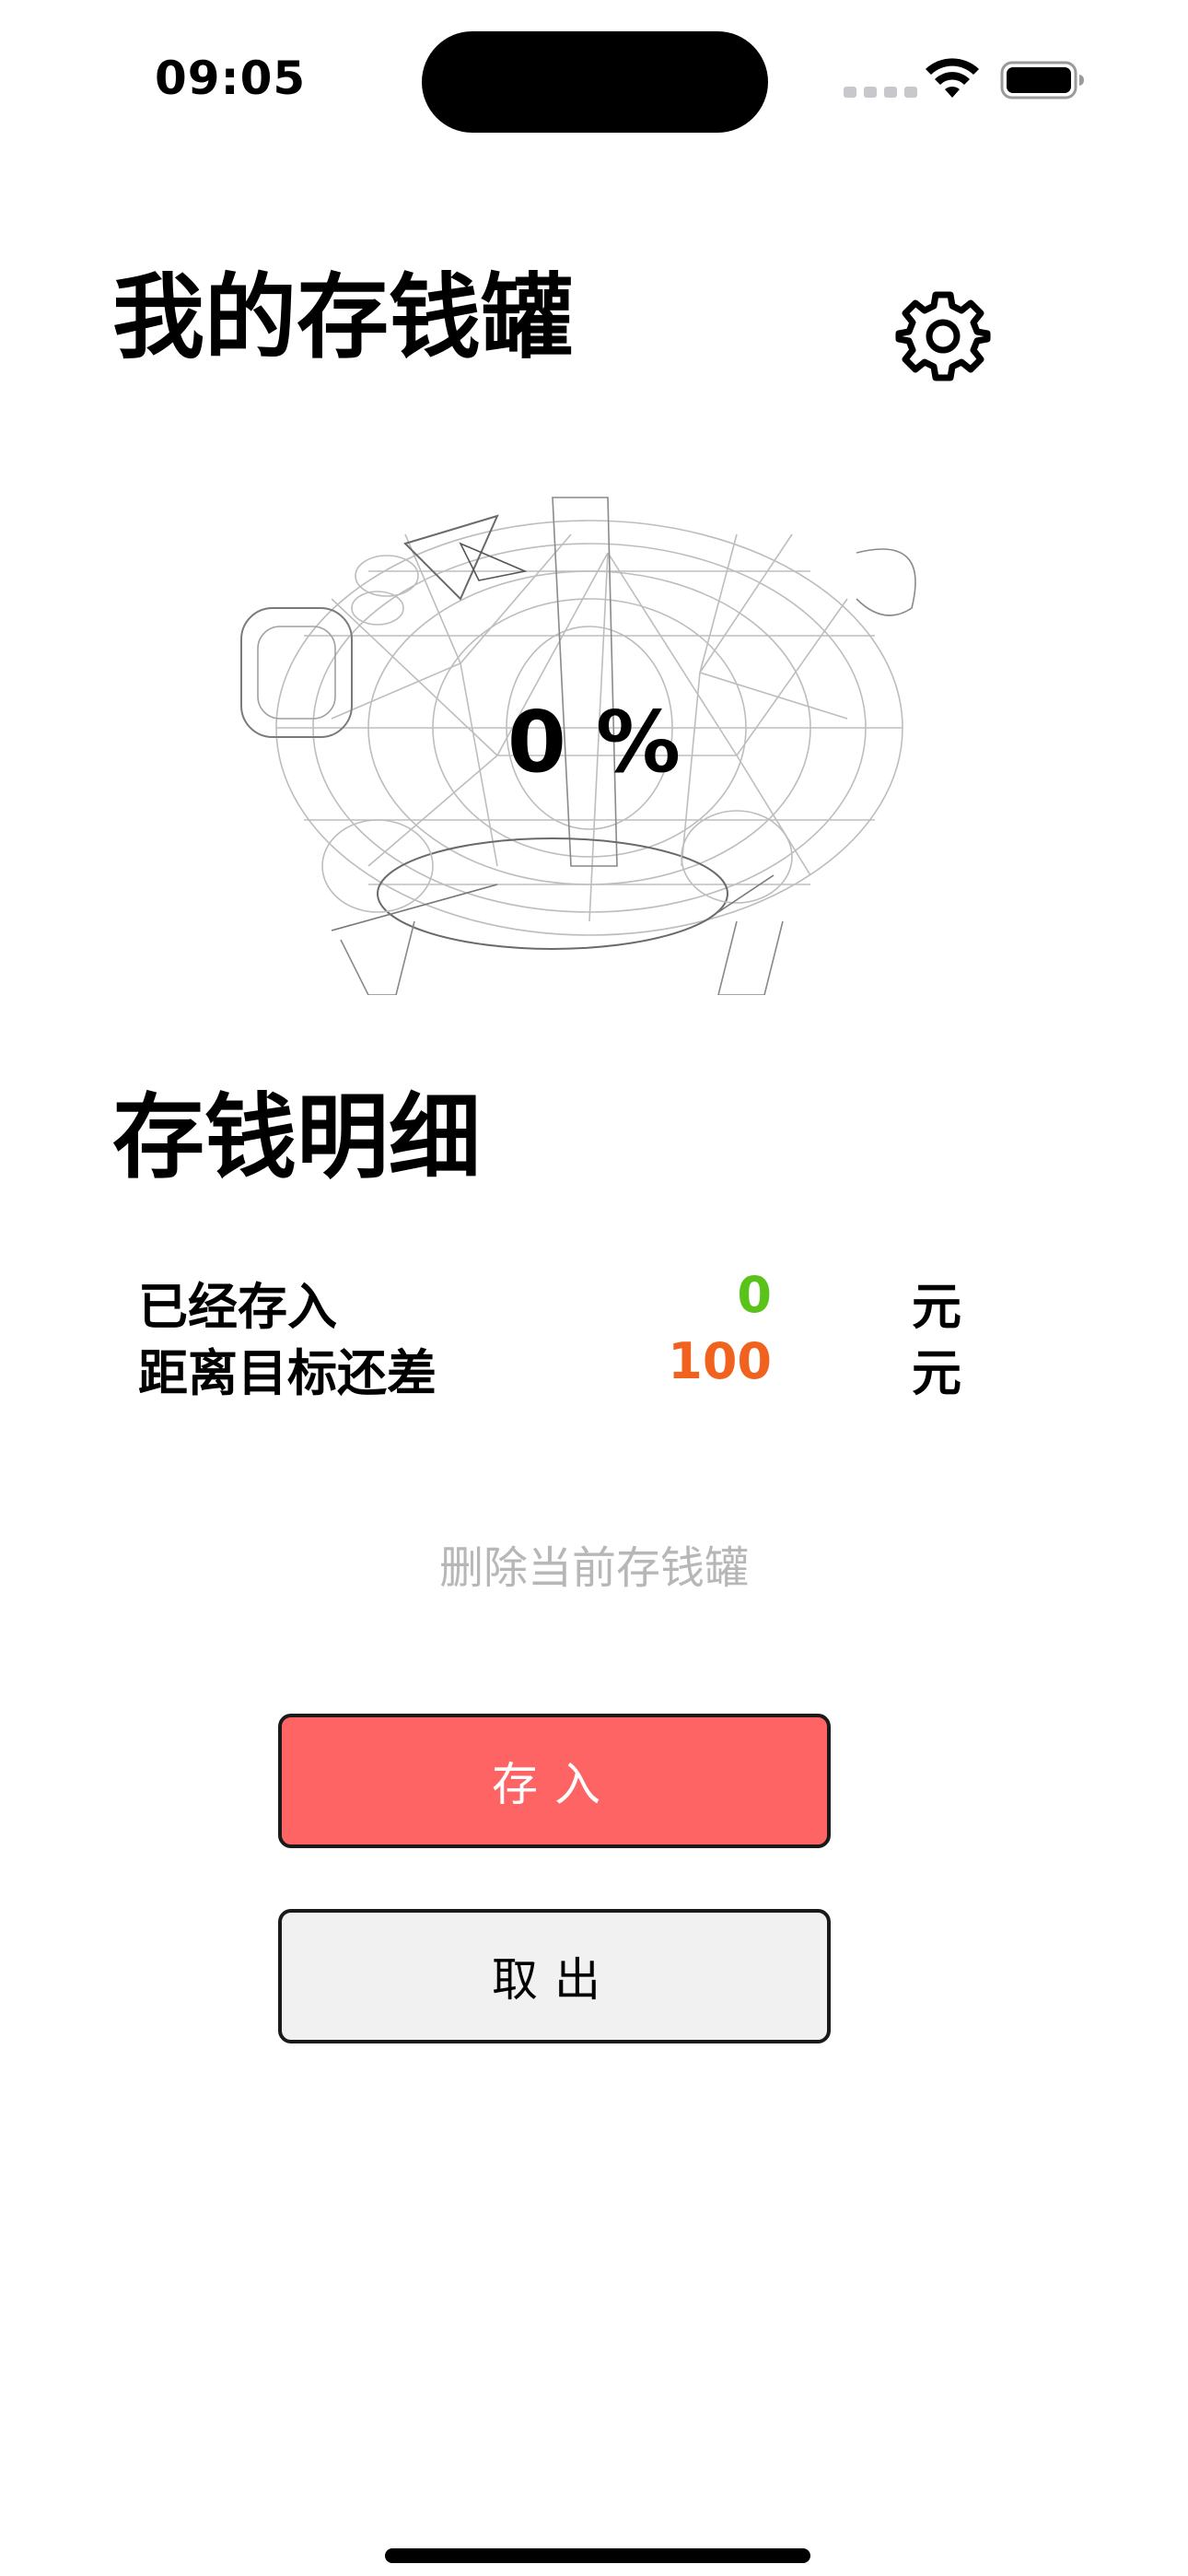 This screenshot has height=2576, width=1188. Describe the element at coordinates (296, 1137) in the screenshot. I see `details-title: 存钱明细` at that location.